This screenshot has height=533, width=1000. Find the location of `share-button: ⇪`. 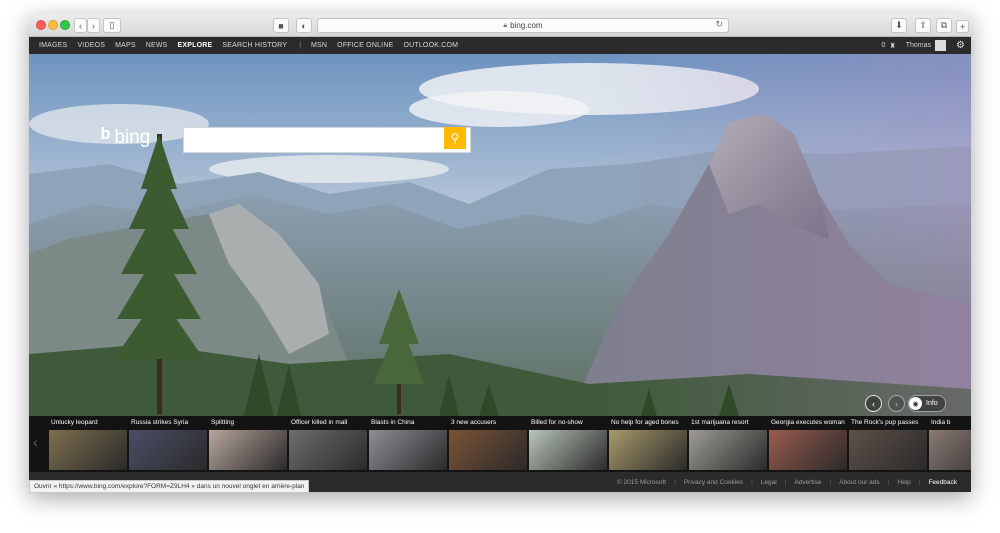

share-button: ⇪ is located at coordinates (923, 25).